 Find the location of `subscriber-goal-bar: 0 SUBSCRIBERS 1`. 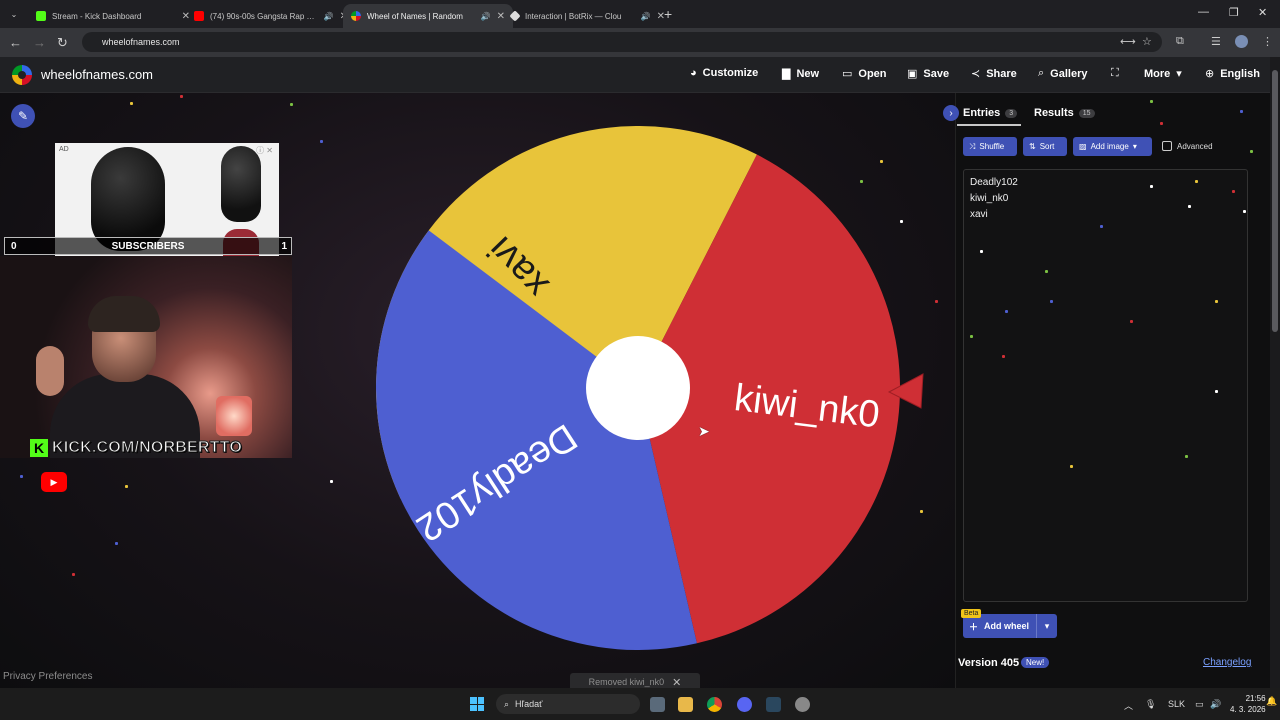

subscriber-goal-bar: 0 SUBSCRIBERS 1 is located at coordinates (148, 246).